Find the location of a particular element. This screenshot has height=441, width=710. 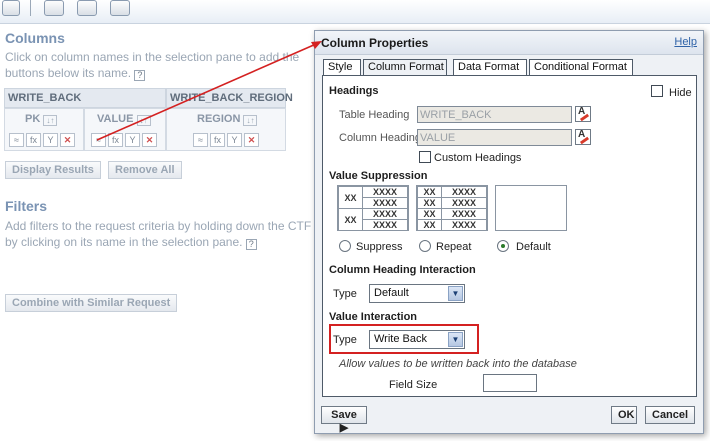

dialog-title-bar: Column Properties Help is located at coordinates (509, 43).